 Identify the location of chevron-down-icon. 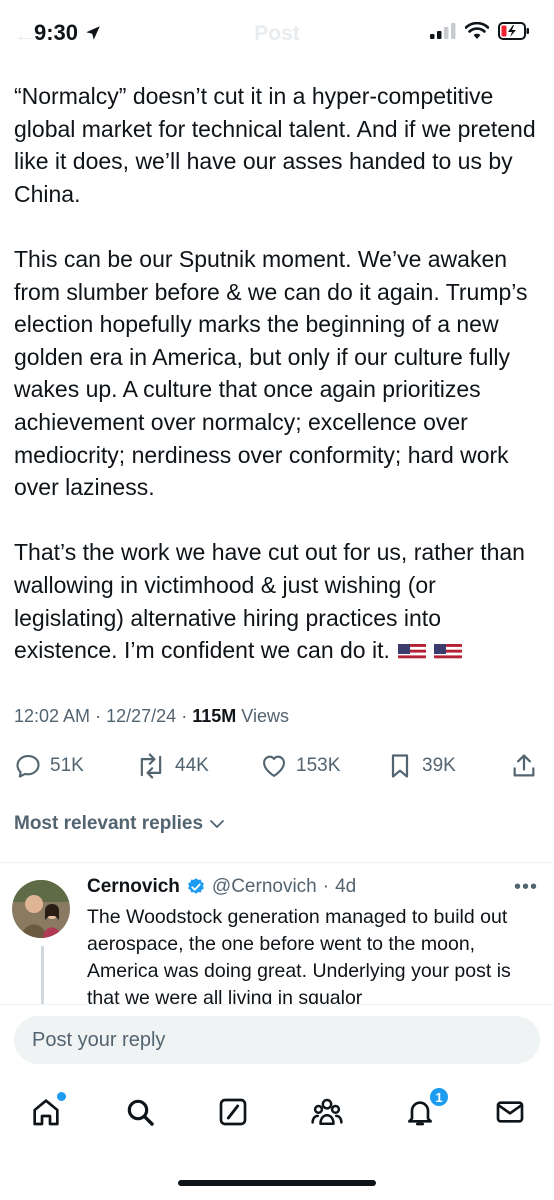
(217, 824).